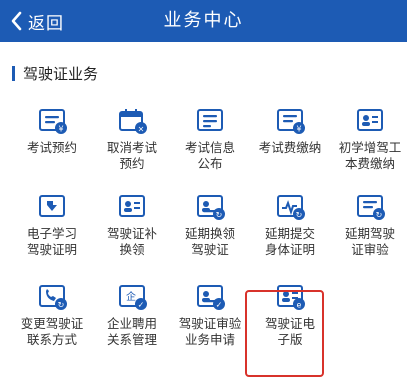 The image size is (407, 379). What do you see at coordinates (52, 331) in the screenshot?
I see `service-tile-label: 变更驾驶证 联系方式` at bounding box center [52, 331].